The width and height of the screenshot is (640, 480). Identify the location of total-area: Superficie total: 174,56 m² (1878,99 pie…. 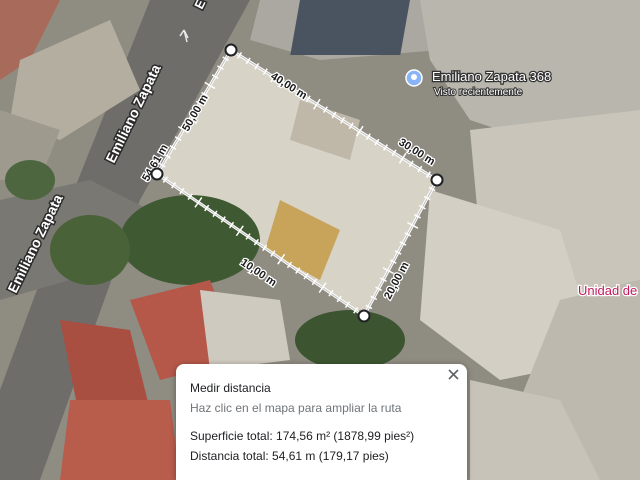
(302, 436).